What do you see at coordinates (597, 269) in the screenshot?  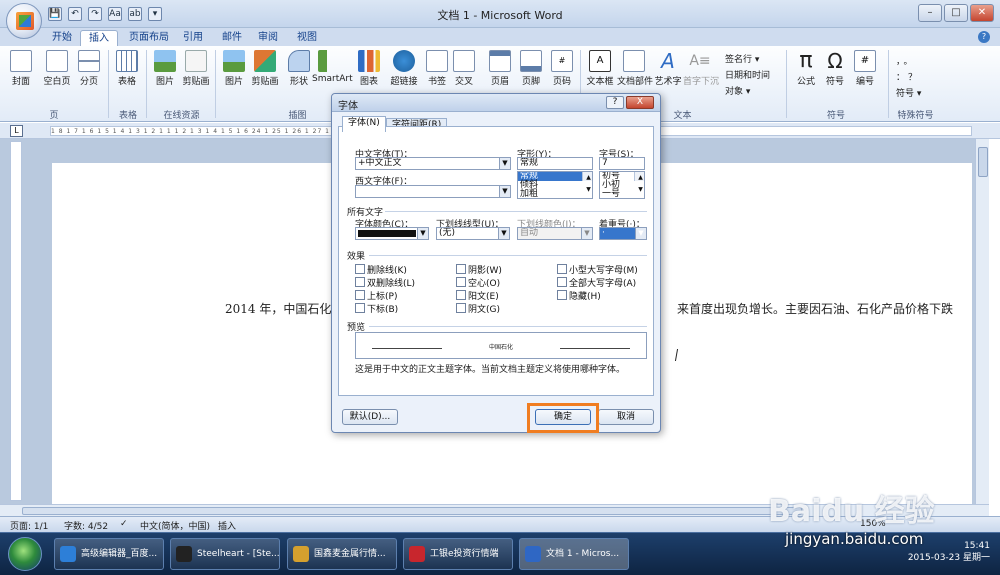 I see `small-caps-checkbox: 小型大写字母(M)` at bounding box center [597, 269].